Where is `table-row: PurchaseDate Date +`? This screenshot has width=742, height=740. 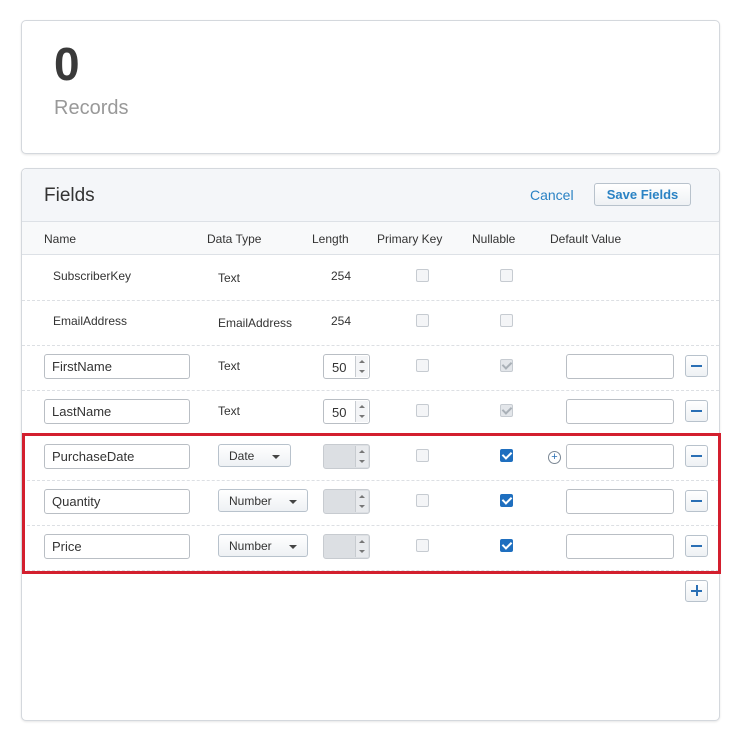 table-row: PurchaseDate Date + is located at coordinates (370, 458).